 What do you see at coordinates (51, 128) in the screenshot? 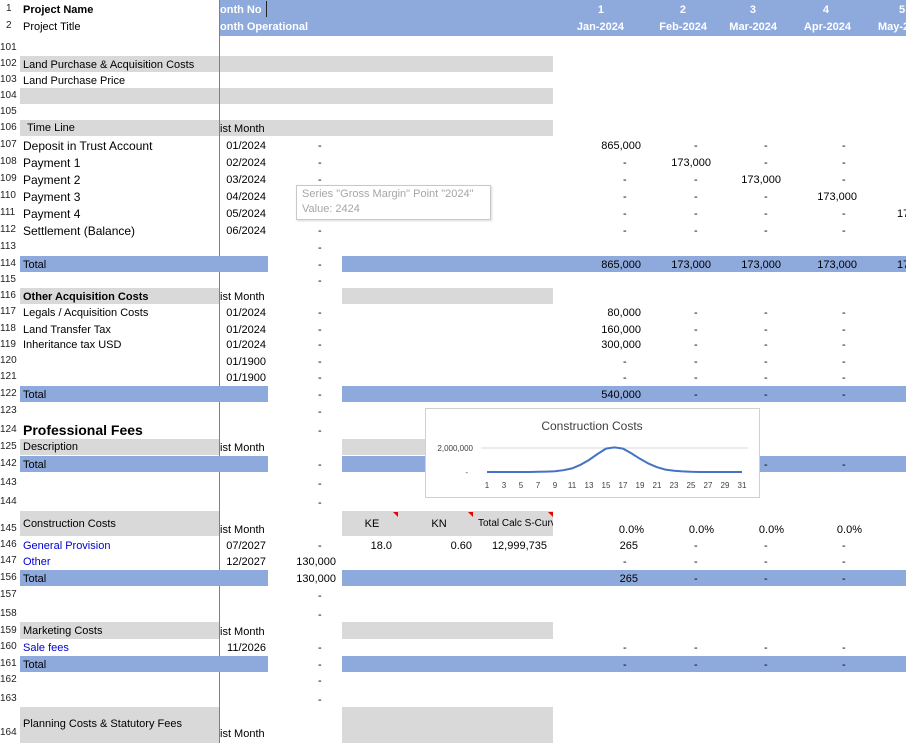
I see `cell-label: Time Line` at bounding box center [51, 128].